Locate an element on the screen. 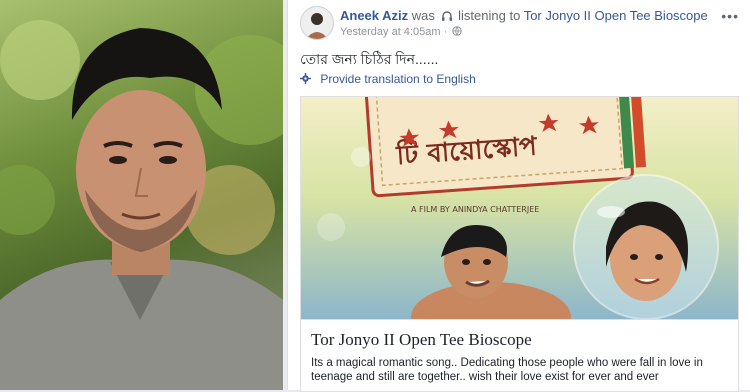 The width and height of the screenshot is (750, 392). translate-link: Provide translation to English is located at coordinates (388, 79).